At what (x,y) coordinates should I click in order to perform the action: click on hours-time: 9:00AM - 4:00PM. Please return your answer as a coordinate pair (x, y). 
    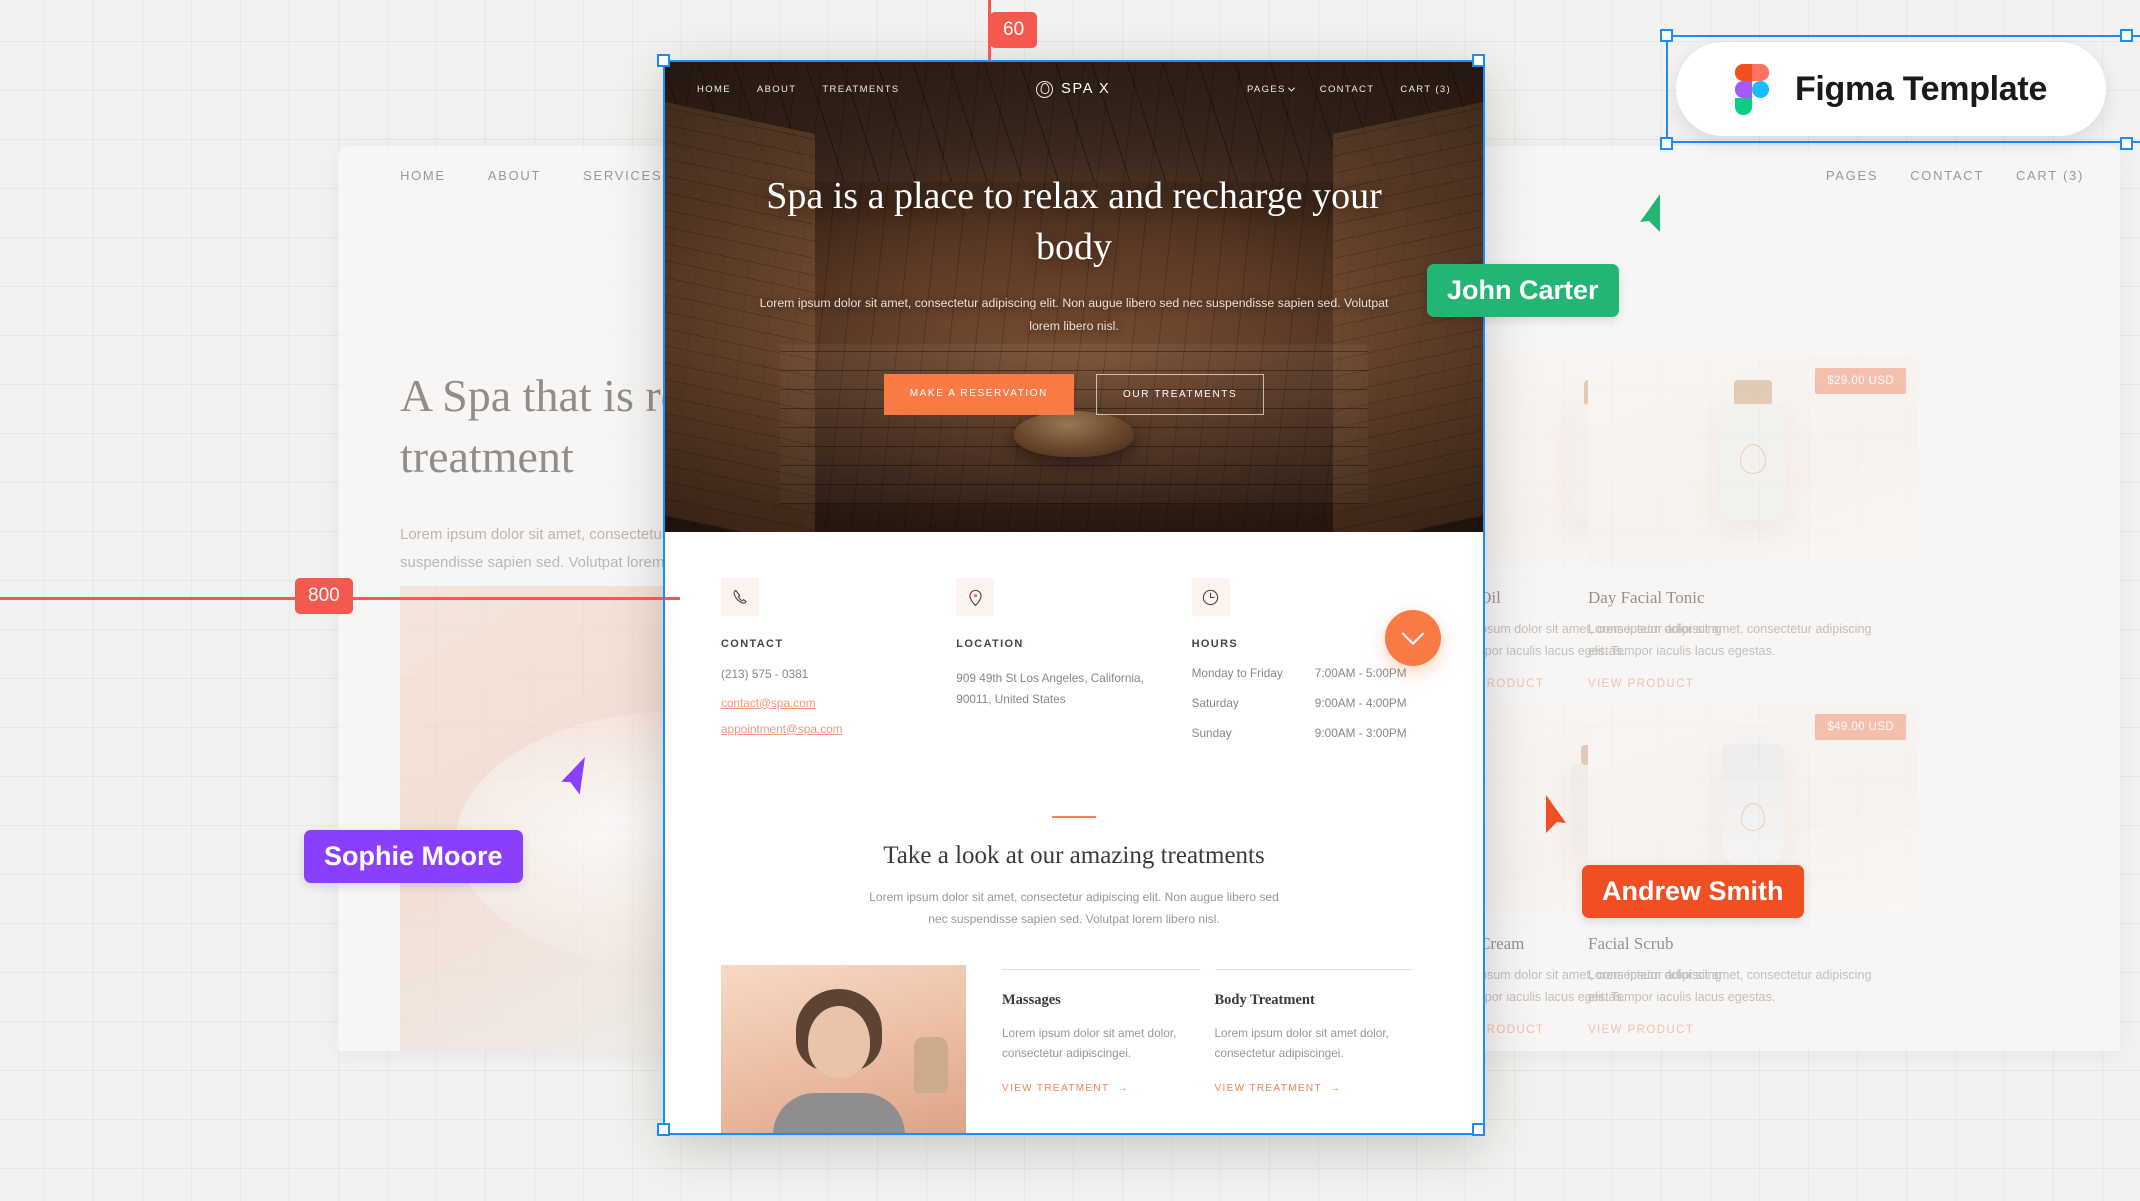
    Looking at the image, I should click on (1360, 703).